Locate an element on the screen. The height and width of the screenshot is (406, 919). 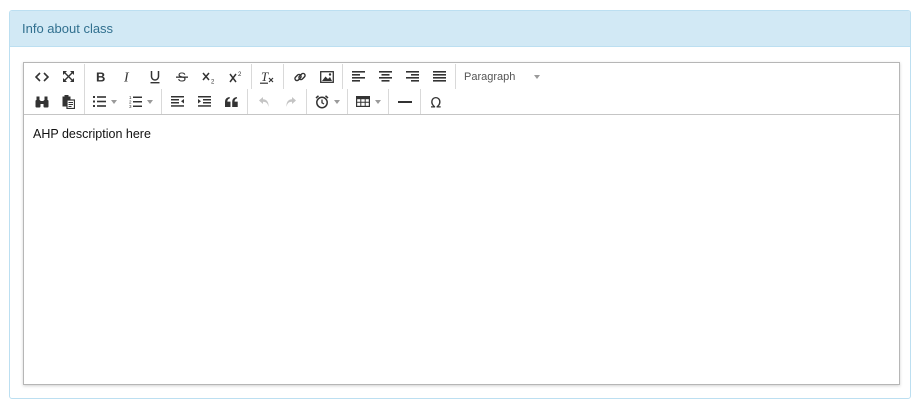
bold-icon: B is located at coordinates (100, 76).